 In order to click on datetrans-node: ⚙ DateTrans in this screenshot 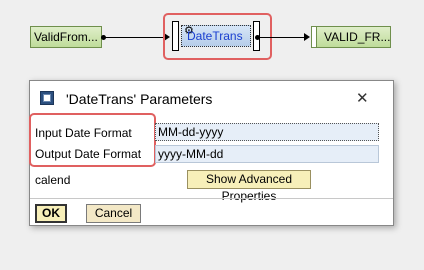, I will do `click(216, 36)`.